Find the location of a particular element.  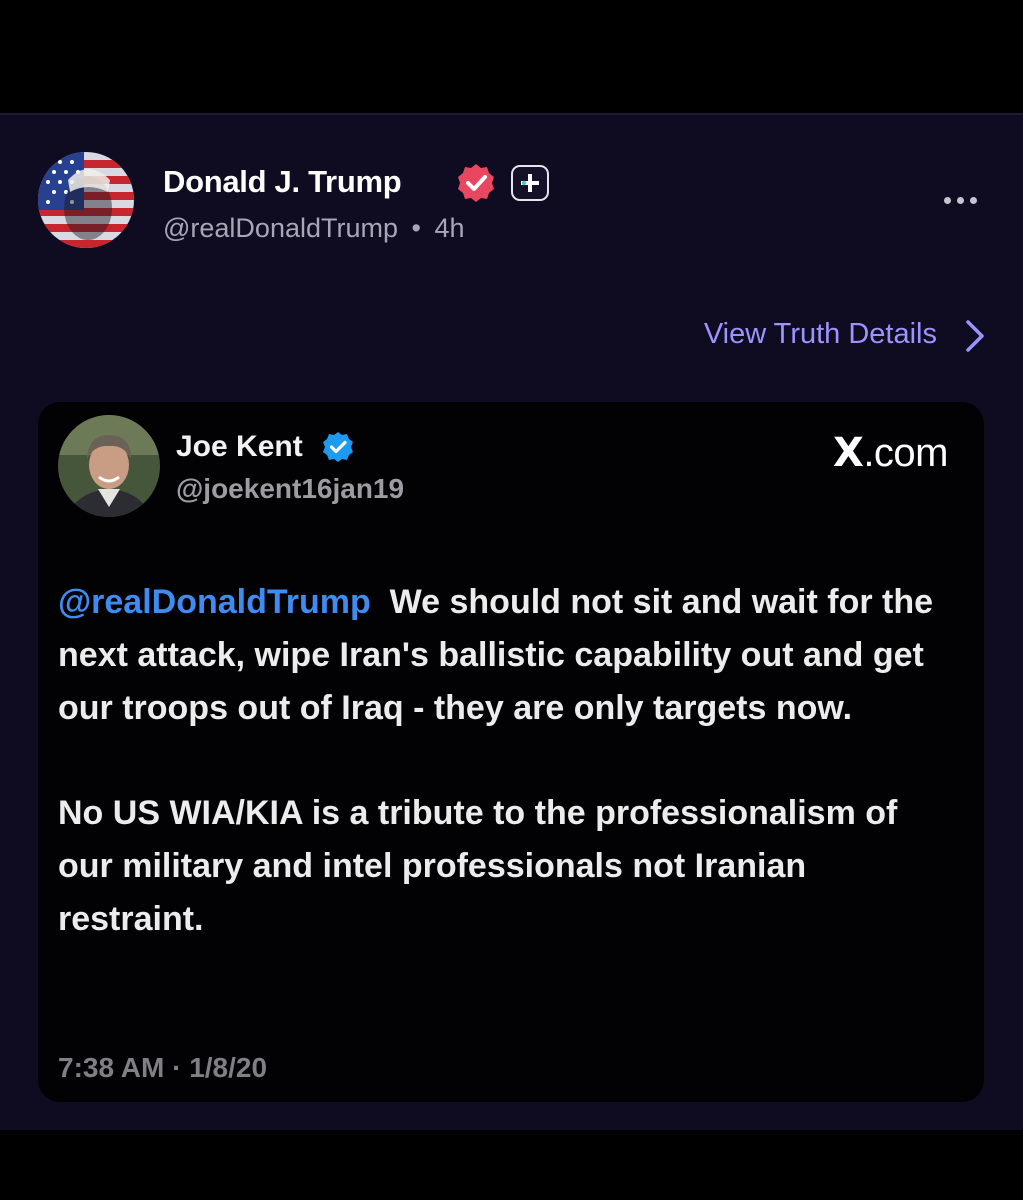

top-bar is located at coordinates (511, 56).